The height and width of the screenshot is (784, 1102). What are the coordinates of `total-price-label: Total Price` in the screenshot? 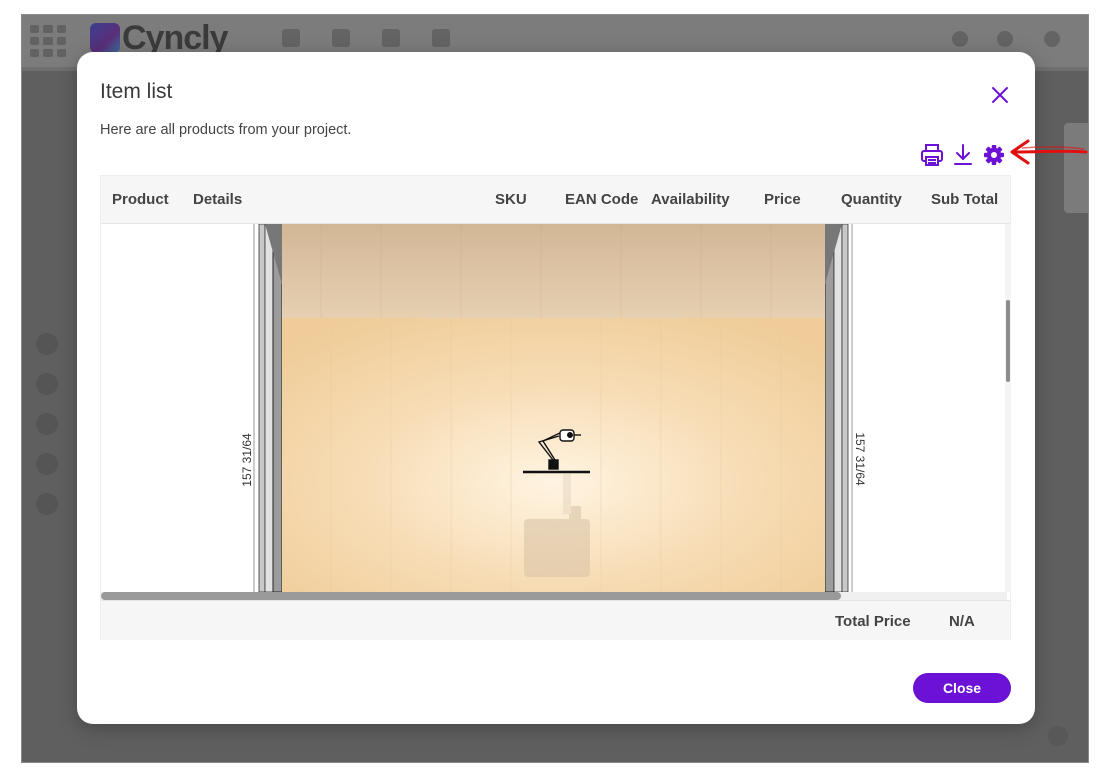 It's located at (873, 621).